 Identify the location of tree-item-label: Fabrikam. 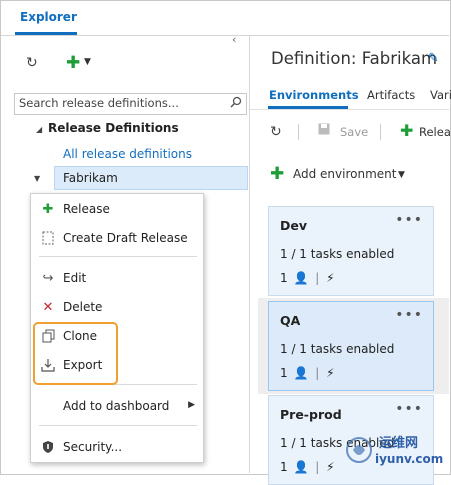
(90, 178).